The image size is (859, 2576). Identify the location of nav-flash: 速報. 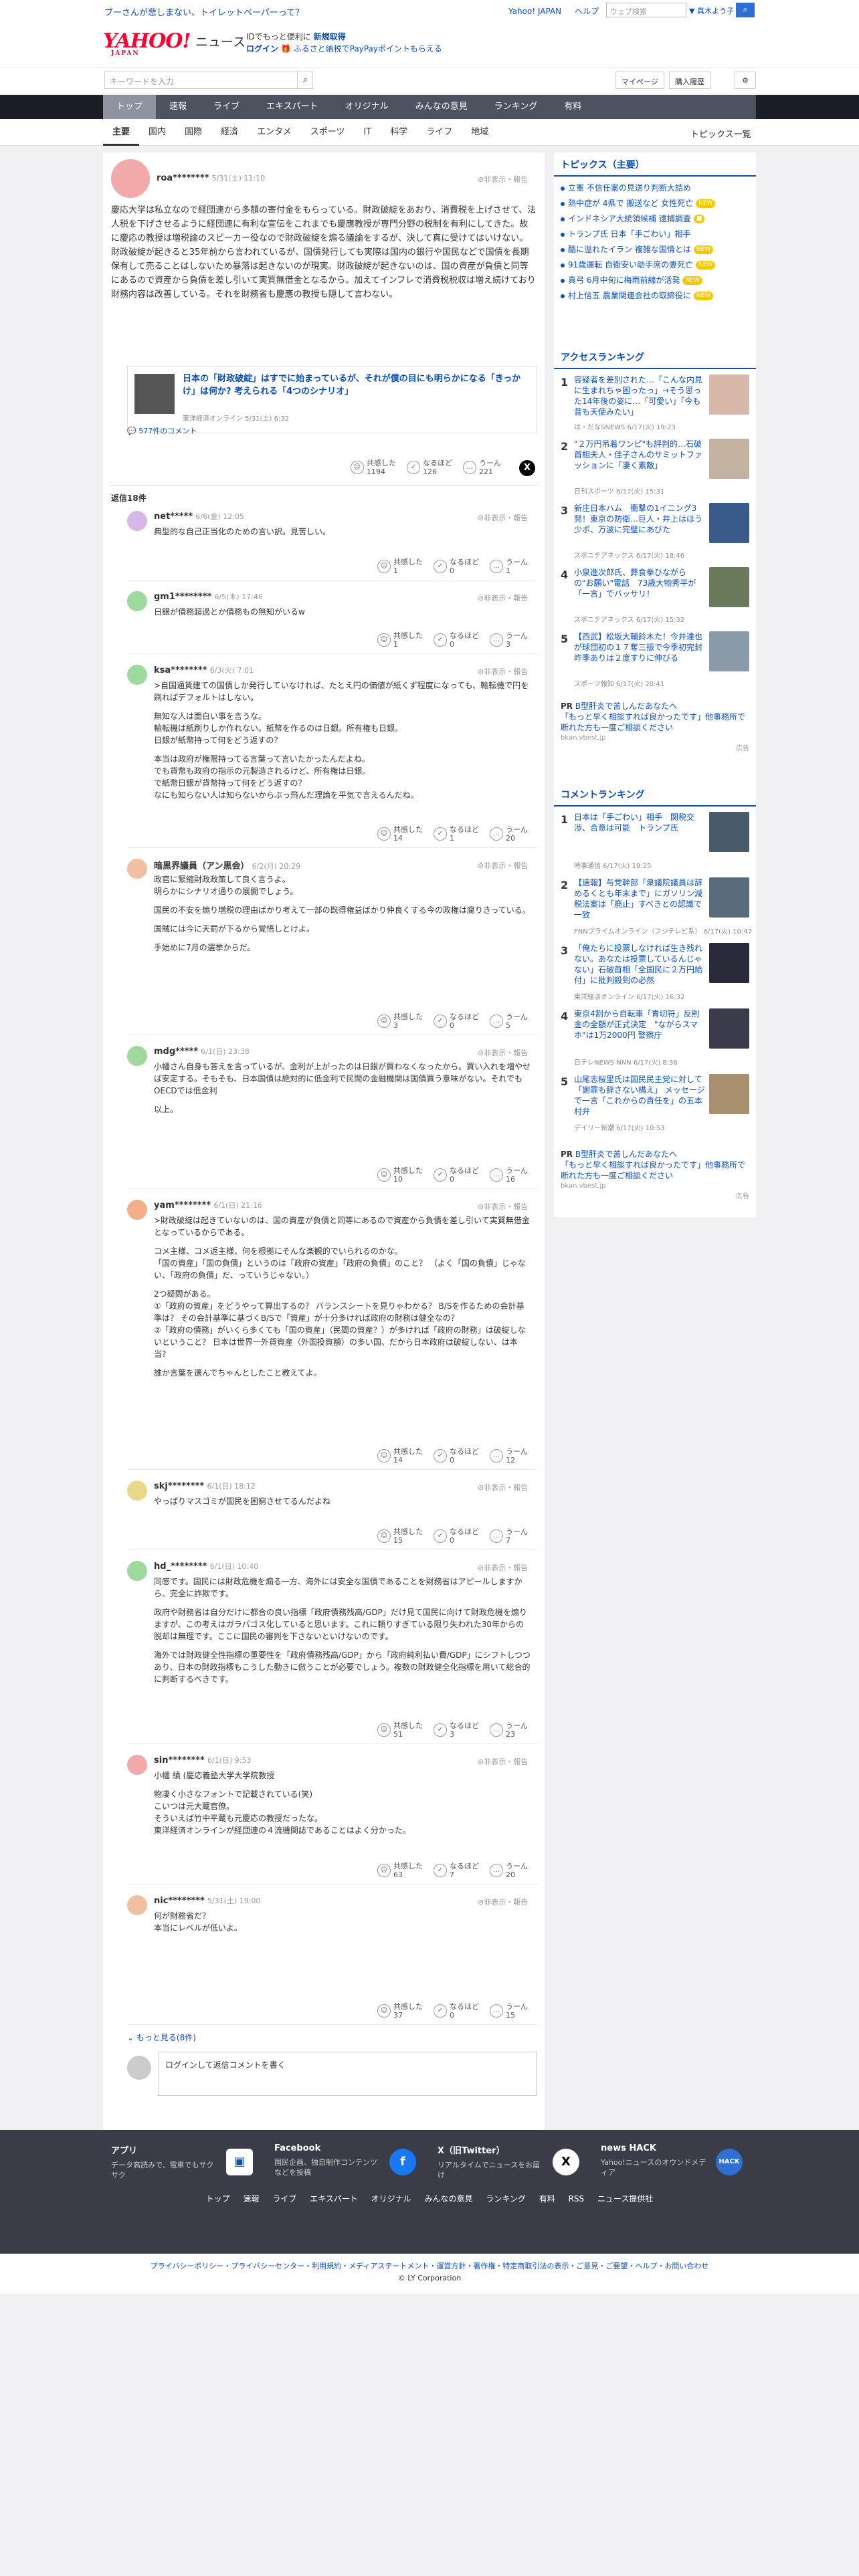
(178, 107).